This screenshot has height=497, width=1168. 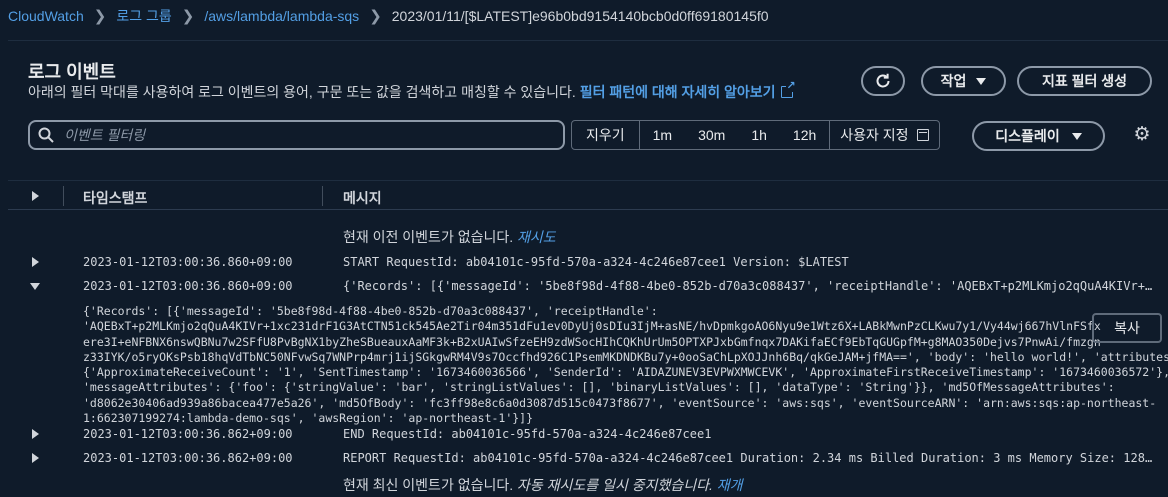 I want to click on resume-link: 재개, so click(x=730, y=485).